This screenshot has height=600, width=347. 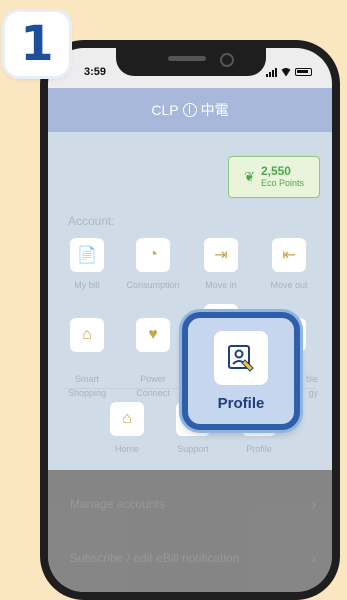 What do you see at coordinates (153, 255) in the screenshot?
I see `gauge-icon: ◔` at bounding box center [153, 255].